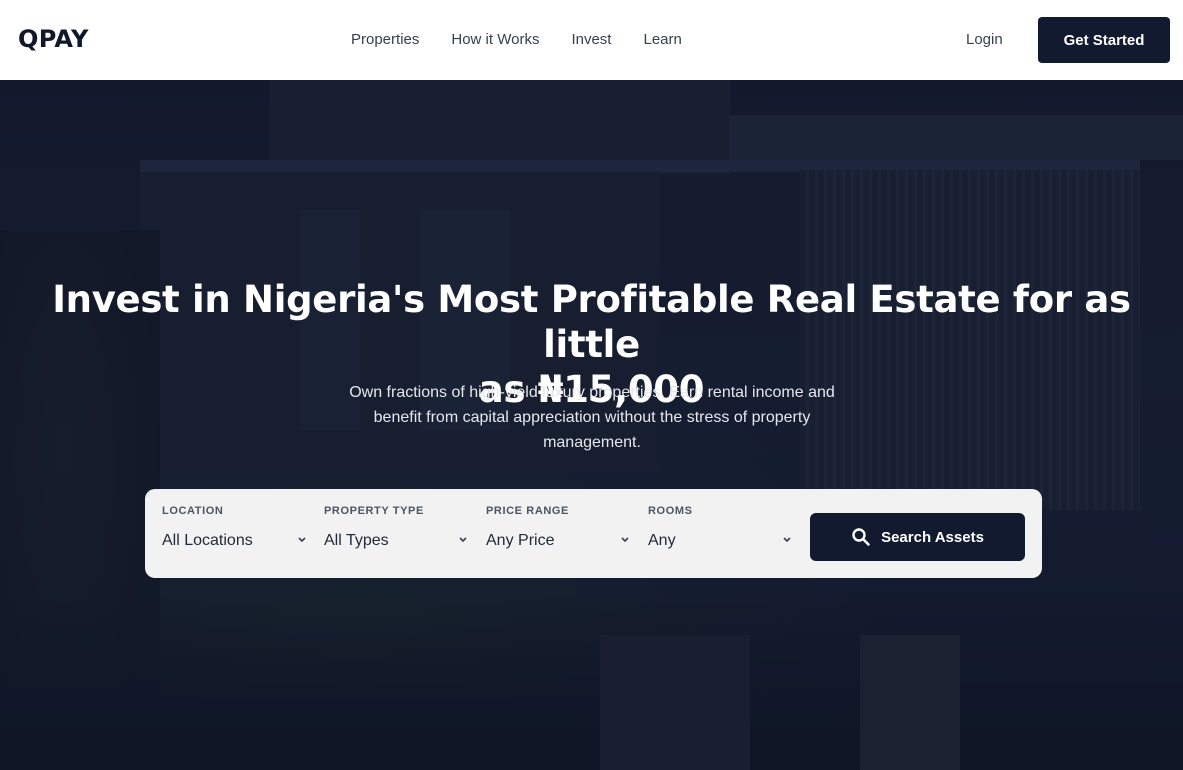 The image size is (1183, 770). What do you see at coordinates (396, 533) in the screenshot?
I see `property-type-filter: PROPERTY TYPE All Types` at bounding box center [396, 533].